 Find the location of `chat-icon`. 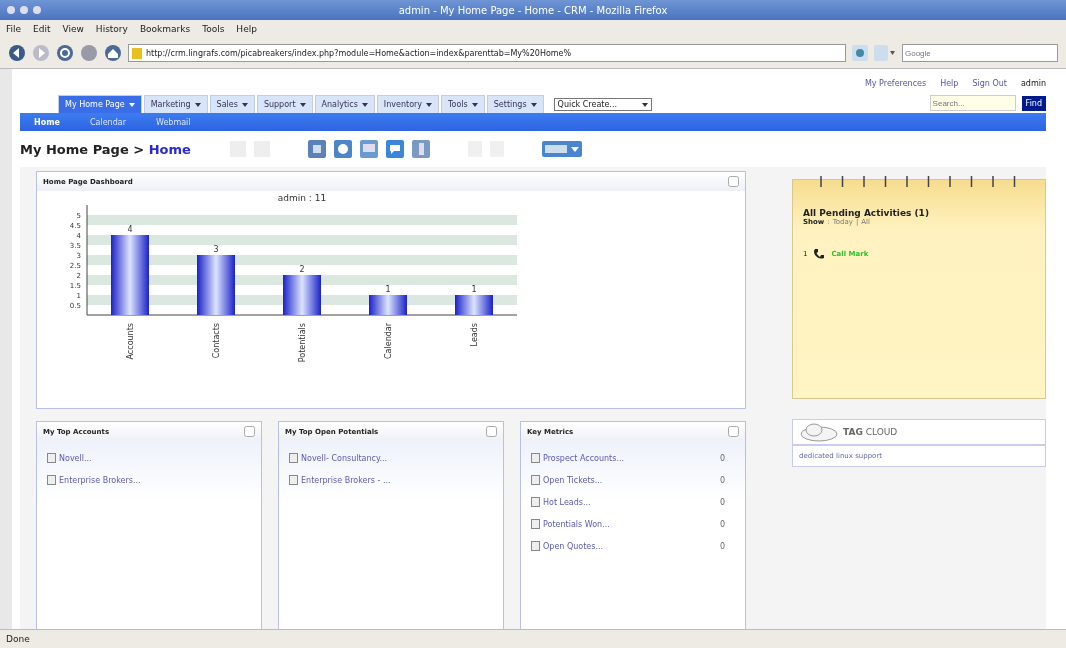

chat-icon is located at coordinates (395, 149).